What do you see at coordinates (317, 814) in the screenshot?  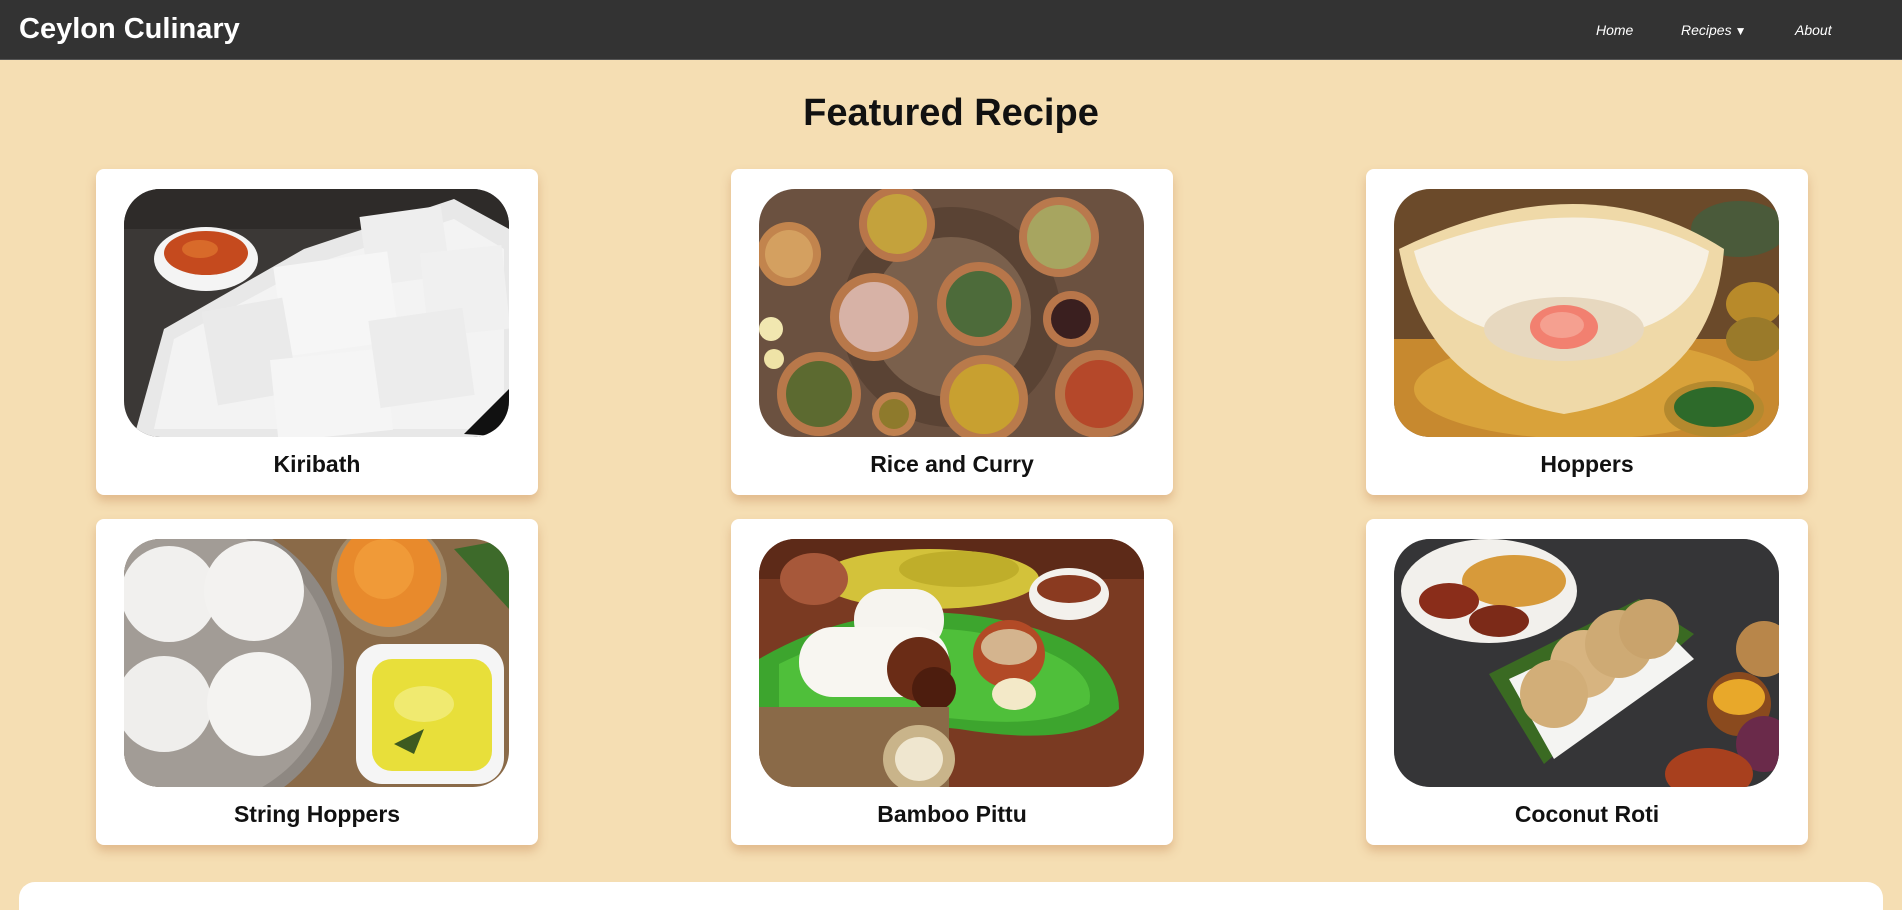 I see `recipe-title: String Hoppers` at bounding box center [317, 814].